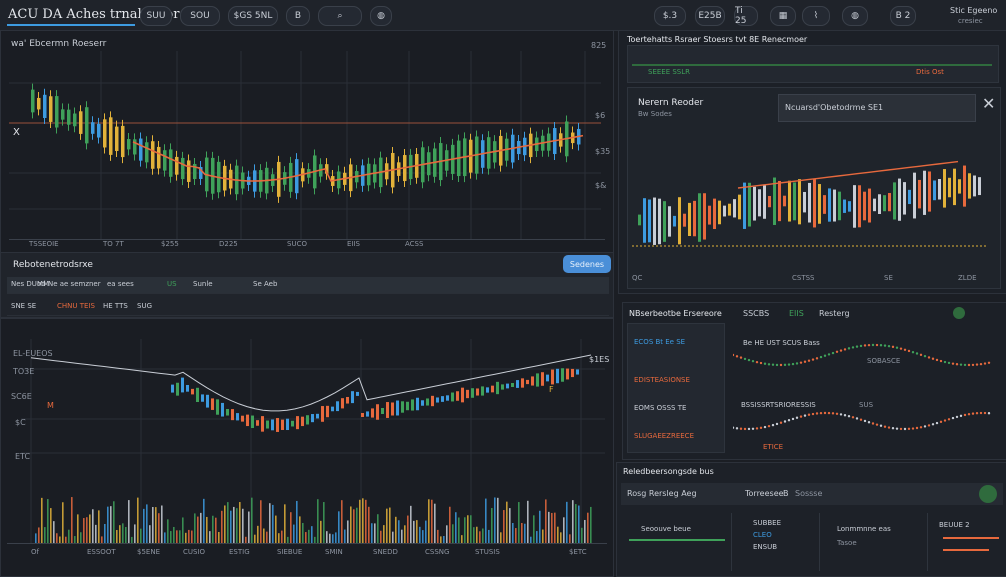  I want to click on toolbar-item-2: SOU, so click(200, 16).